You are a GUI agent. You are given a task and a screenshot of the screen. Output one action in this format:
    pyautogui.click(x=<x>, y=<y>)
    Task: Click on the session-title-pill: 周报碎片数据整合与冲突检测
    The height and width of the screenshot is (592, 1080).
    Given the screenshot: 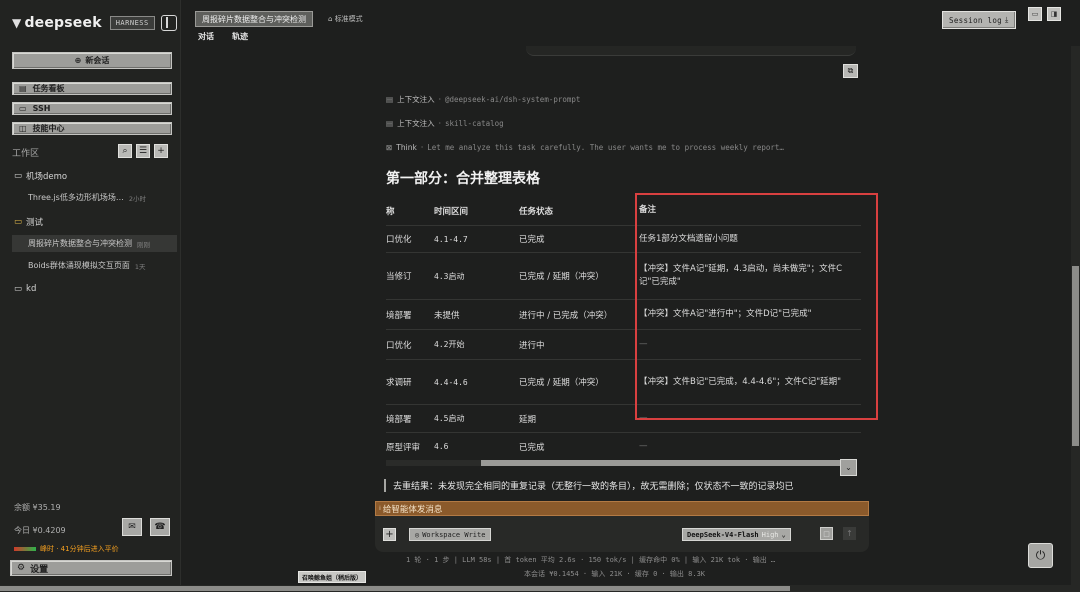 What is the action you would take?
    pyautogui.click(x=254, y=19)
    